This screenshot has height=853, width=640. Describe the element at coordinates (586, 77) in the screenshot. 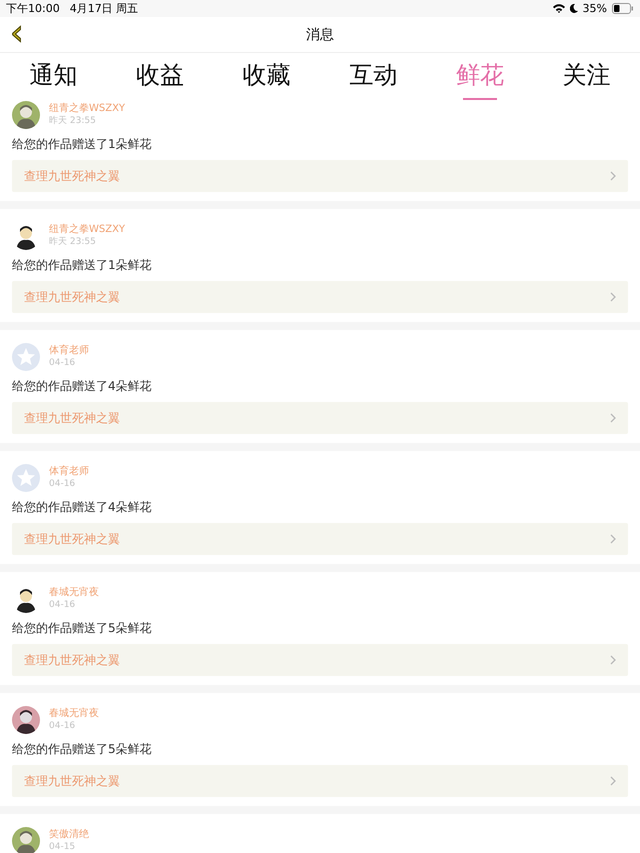

I see `tab: 关注` at that location.